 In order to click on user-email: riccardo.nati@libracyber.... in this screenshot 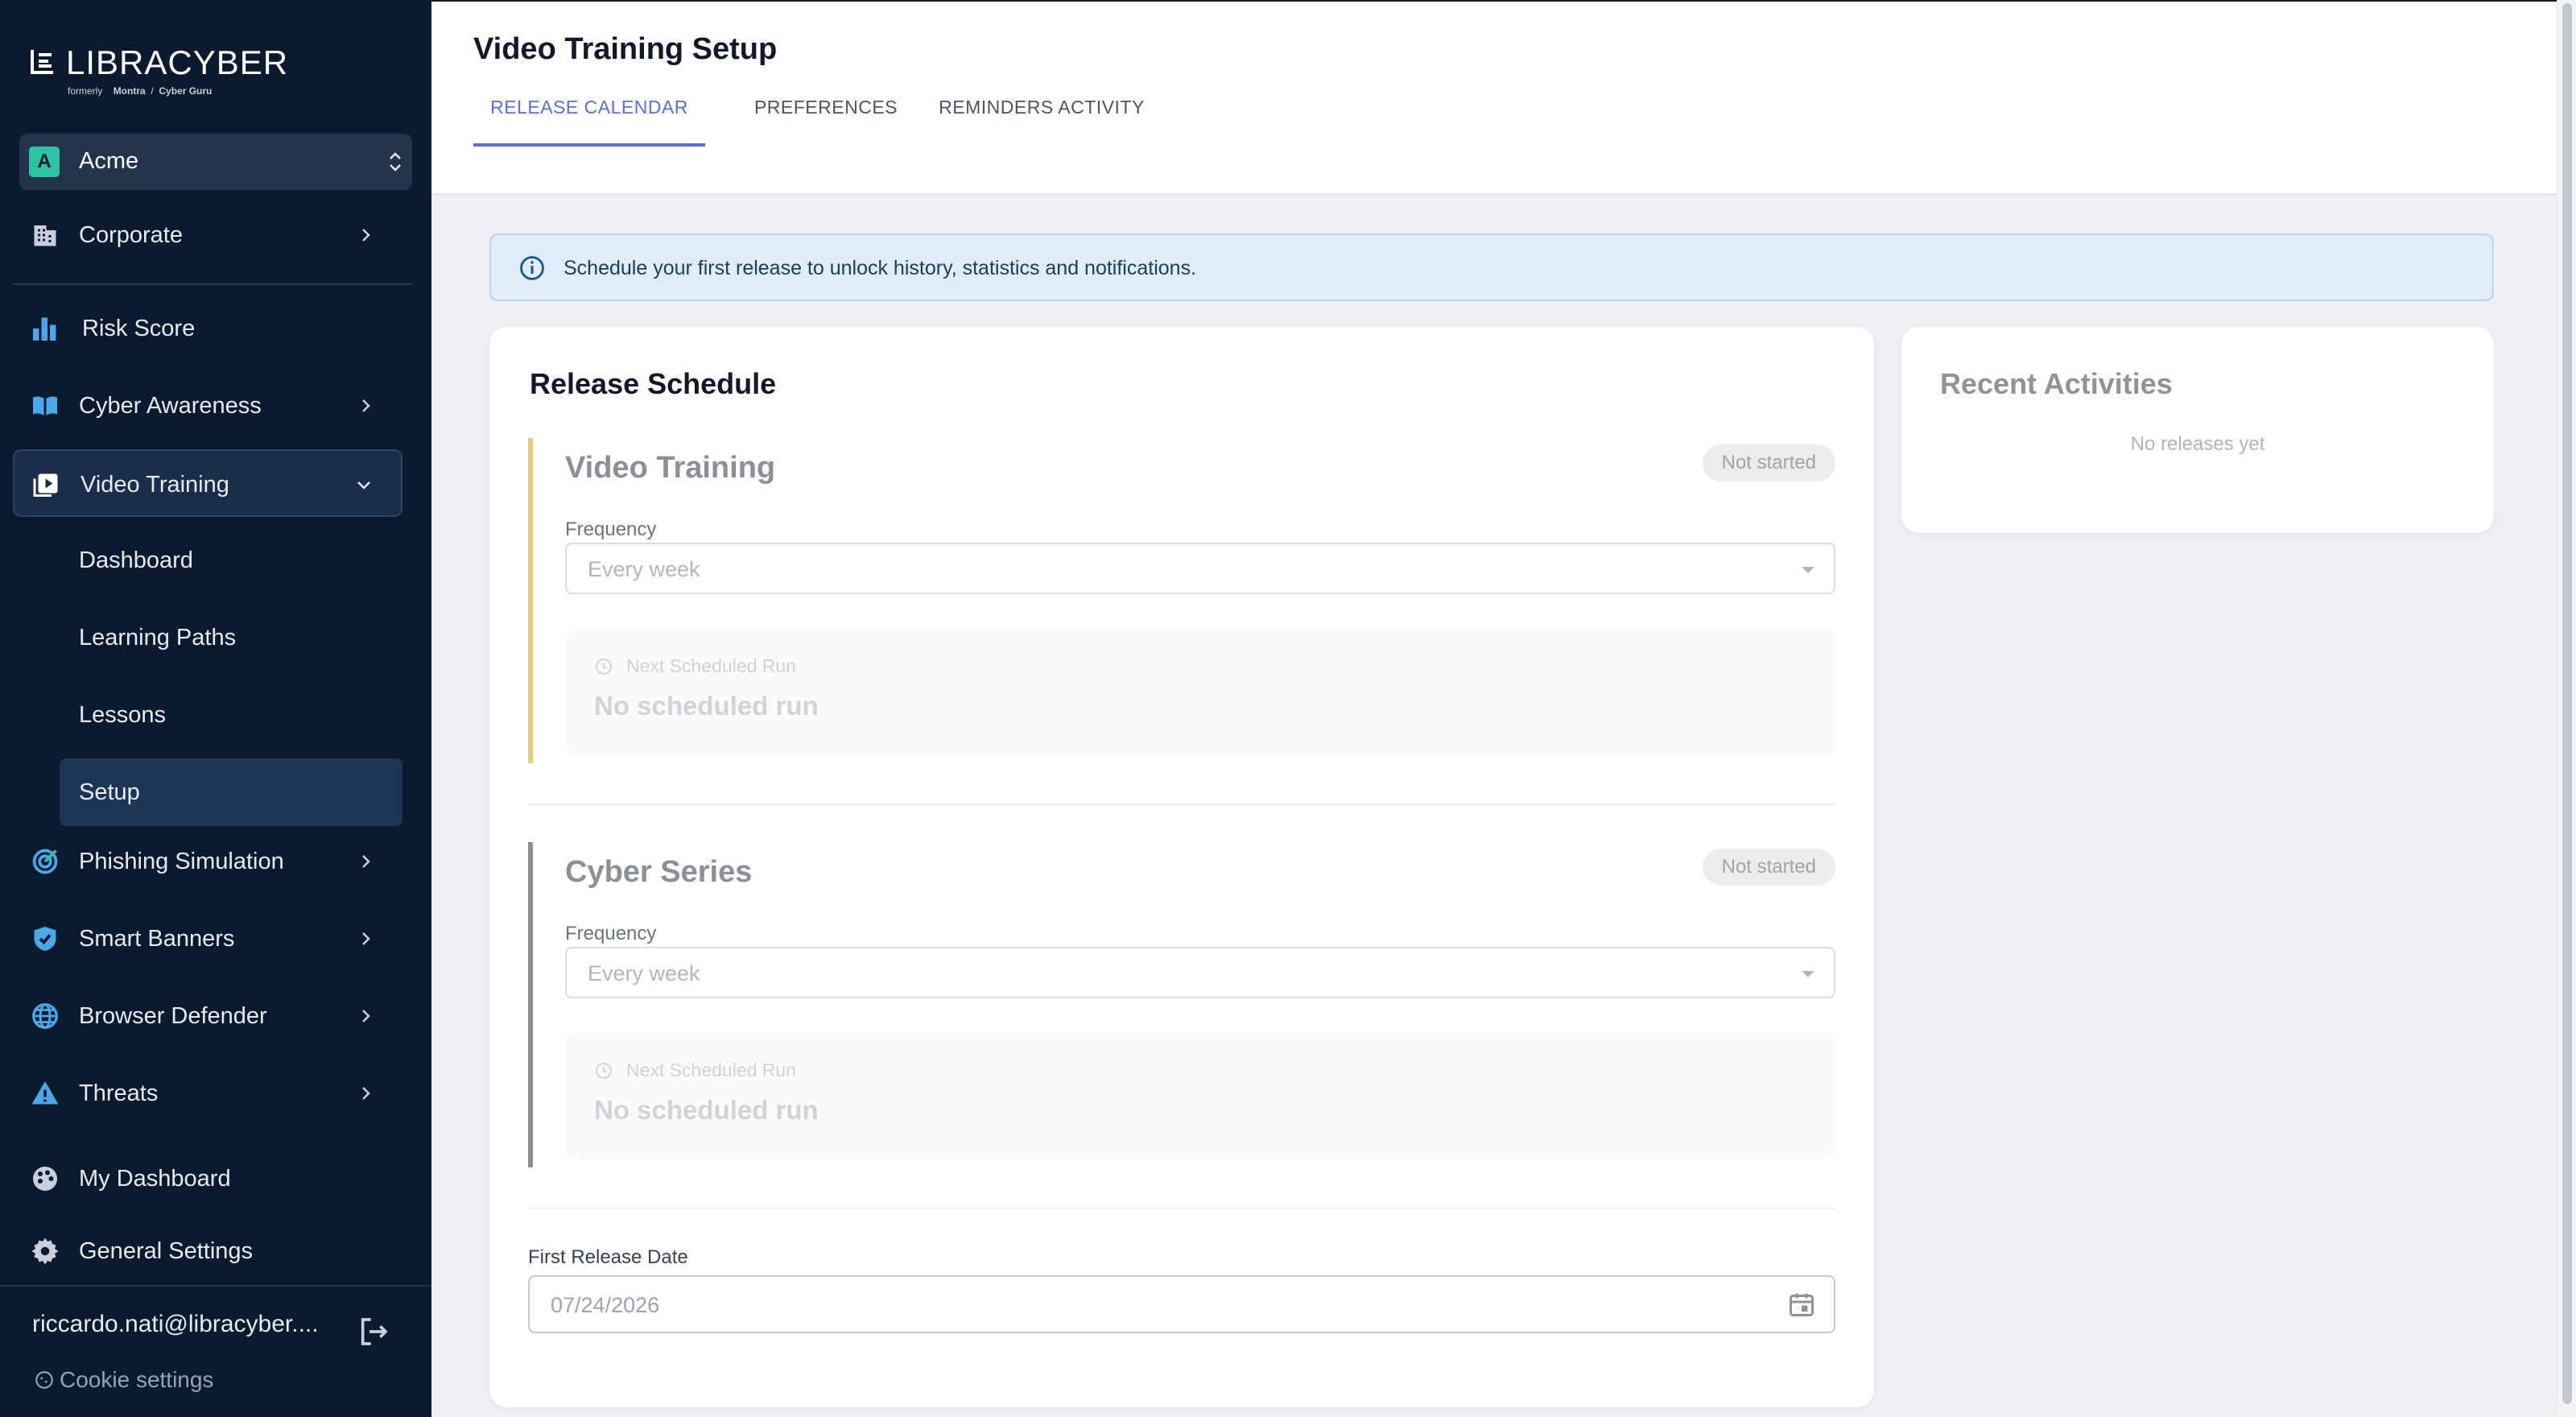, I will do `click(175, 1324)`.